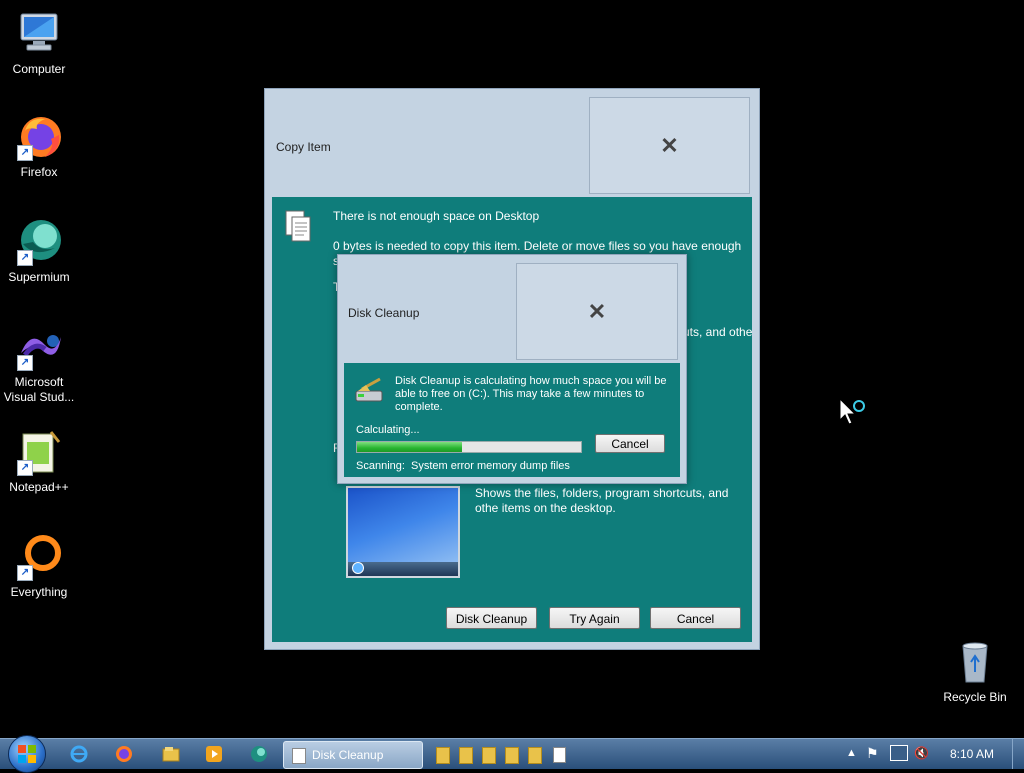 The width and height of the screenshot is (1024, 773). I want to click on desktop-icon-computer: Computer, so click(39, 43).